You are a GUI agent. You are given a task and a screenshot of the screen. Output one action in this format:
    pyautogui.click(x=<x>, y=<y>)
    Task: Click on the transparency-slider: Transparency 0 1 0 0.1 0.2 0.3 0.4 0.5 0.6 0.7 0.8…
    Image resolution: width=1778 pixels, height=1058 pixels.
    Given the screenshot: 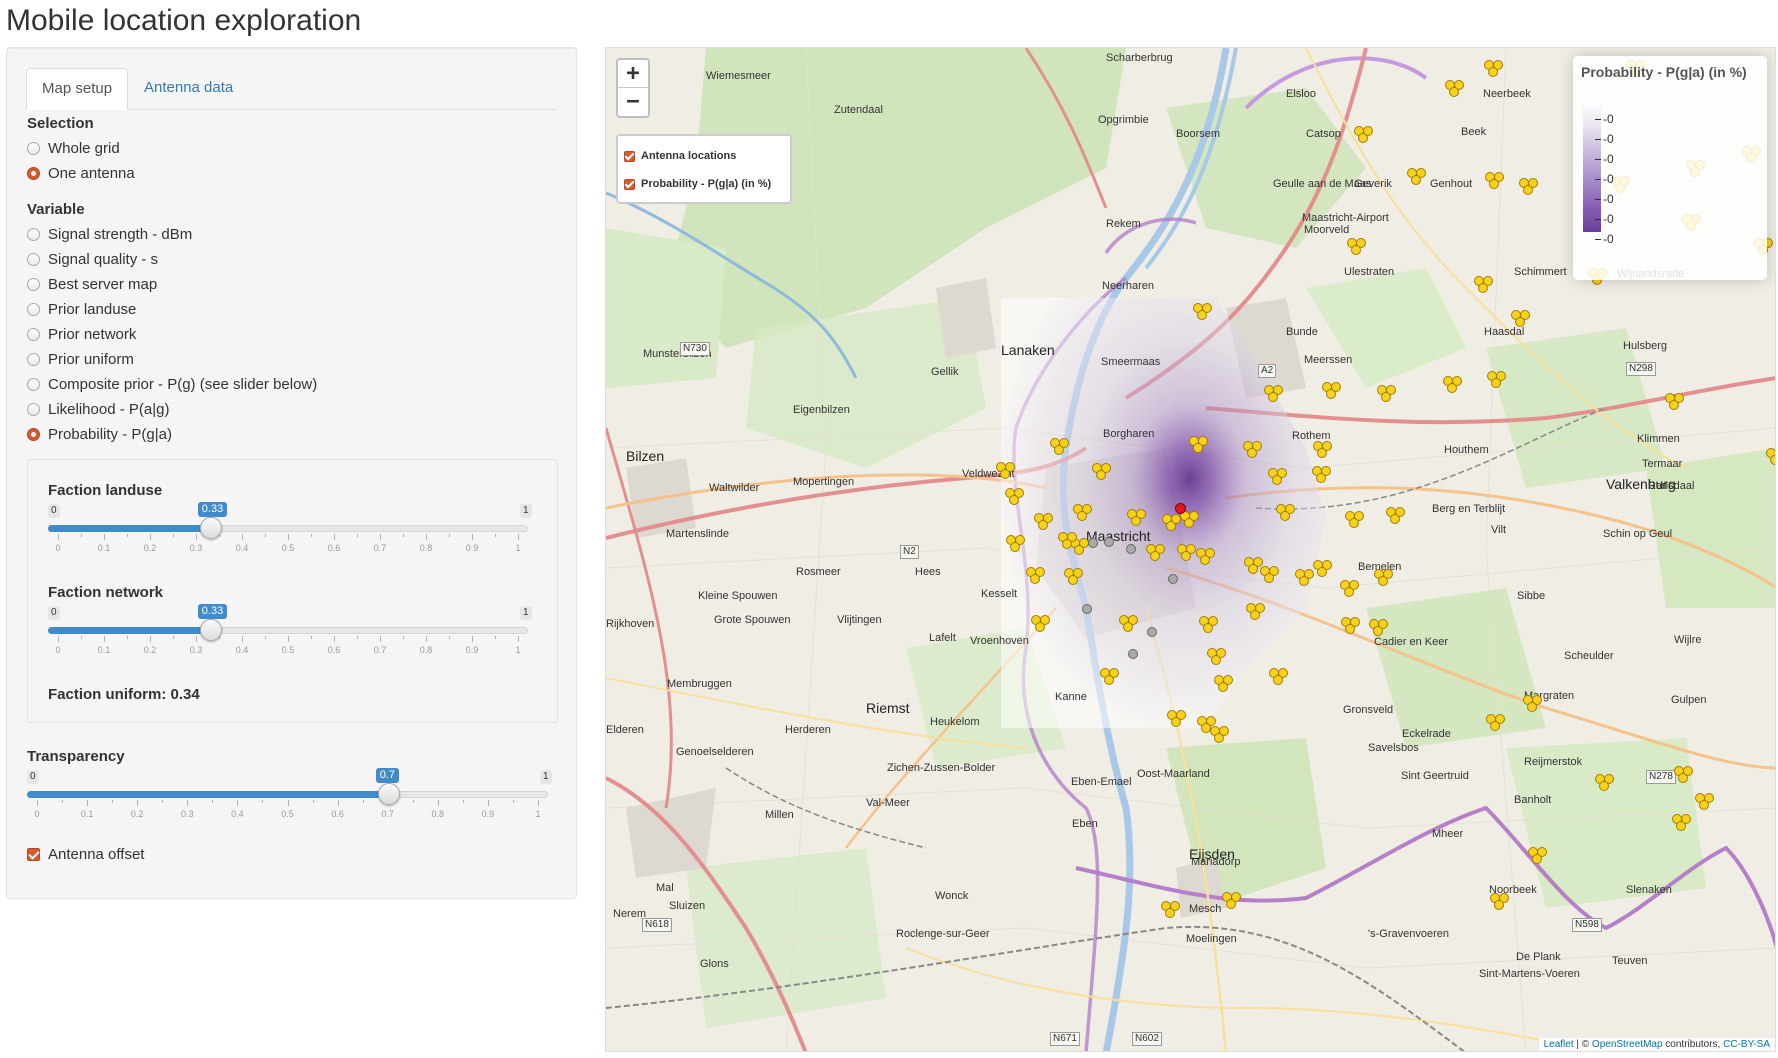 What is the action you would take?
    pyautogui.click(x=292, y=783)
    